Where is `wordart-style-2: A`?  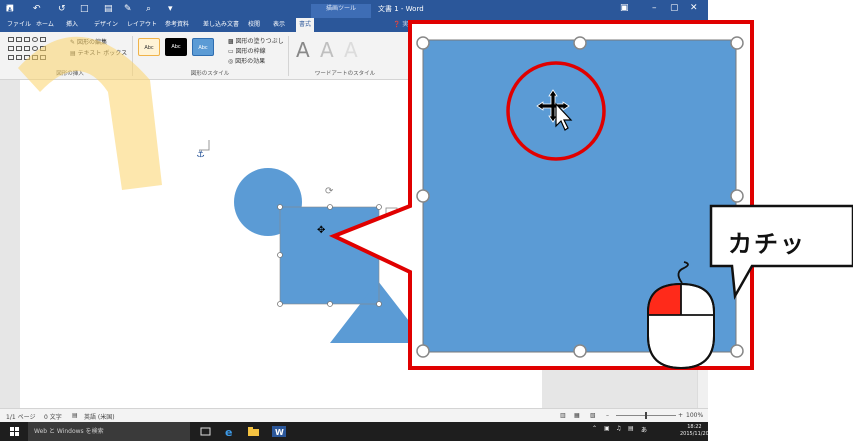
wordart-style-2: A is located at coordinates (327, 50).